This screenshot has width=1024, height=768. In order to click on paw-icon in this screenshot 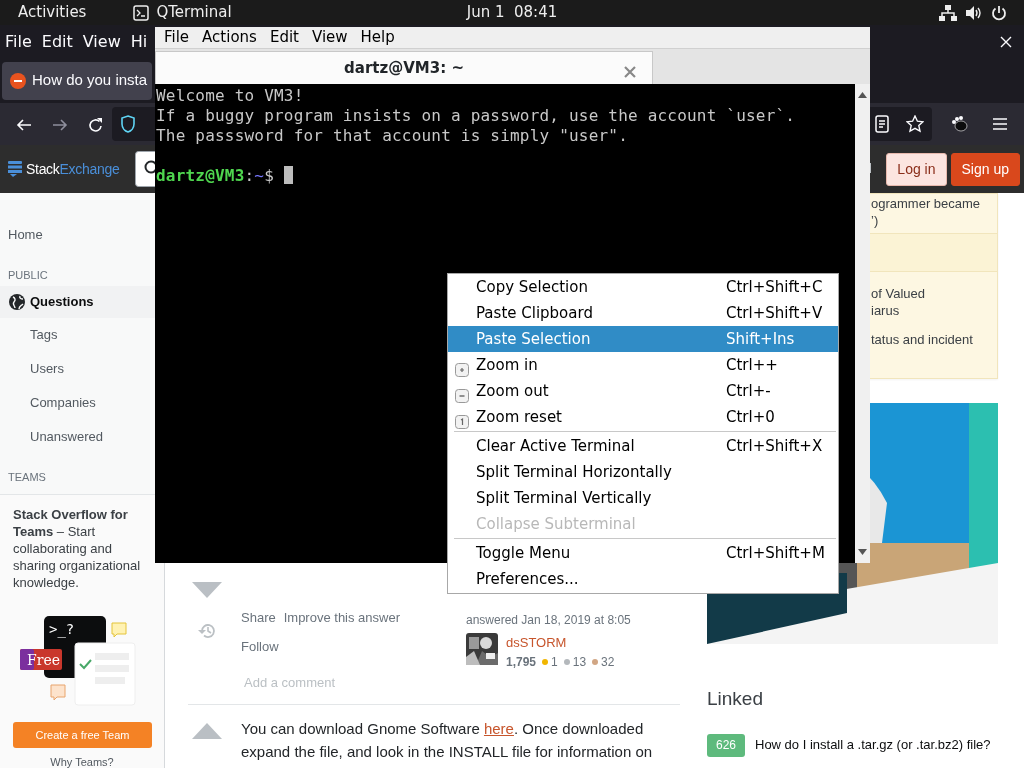, I will do `click(959, 124)`.